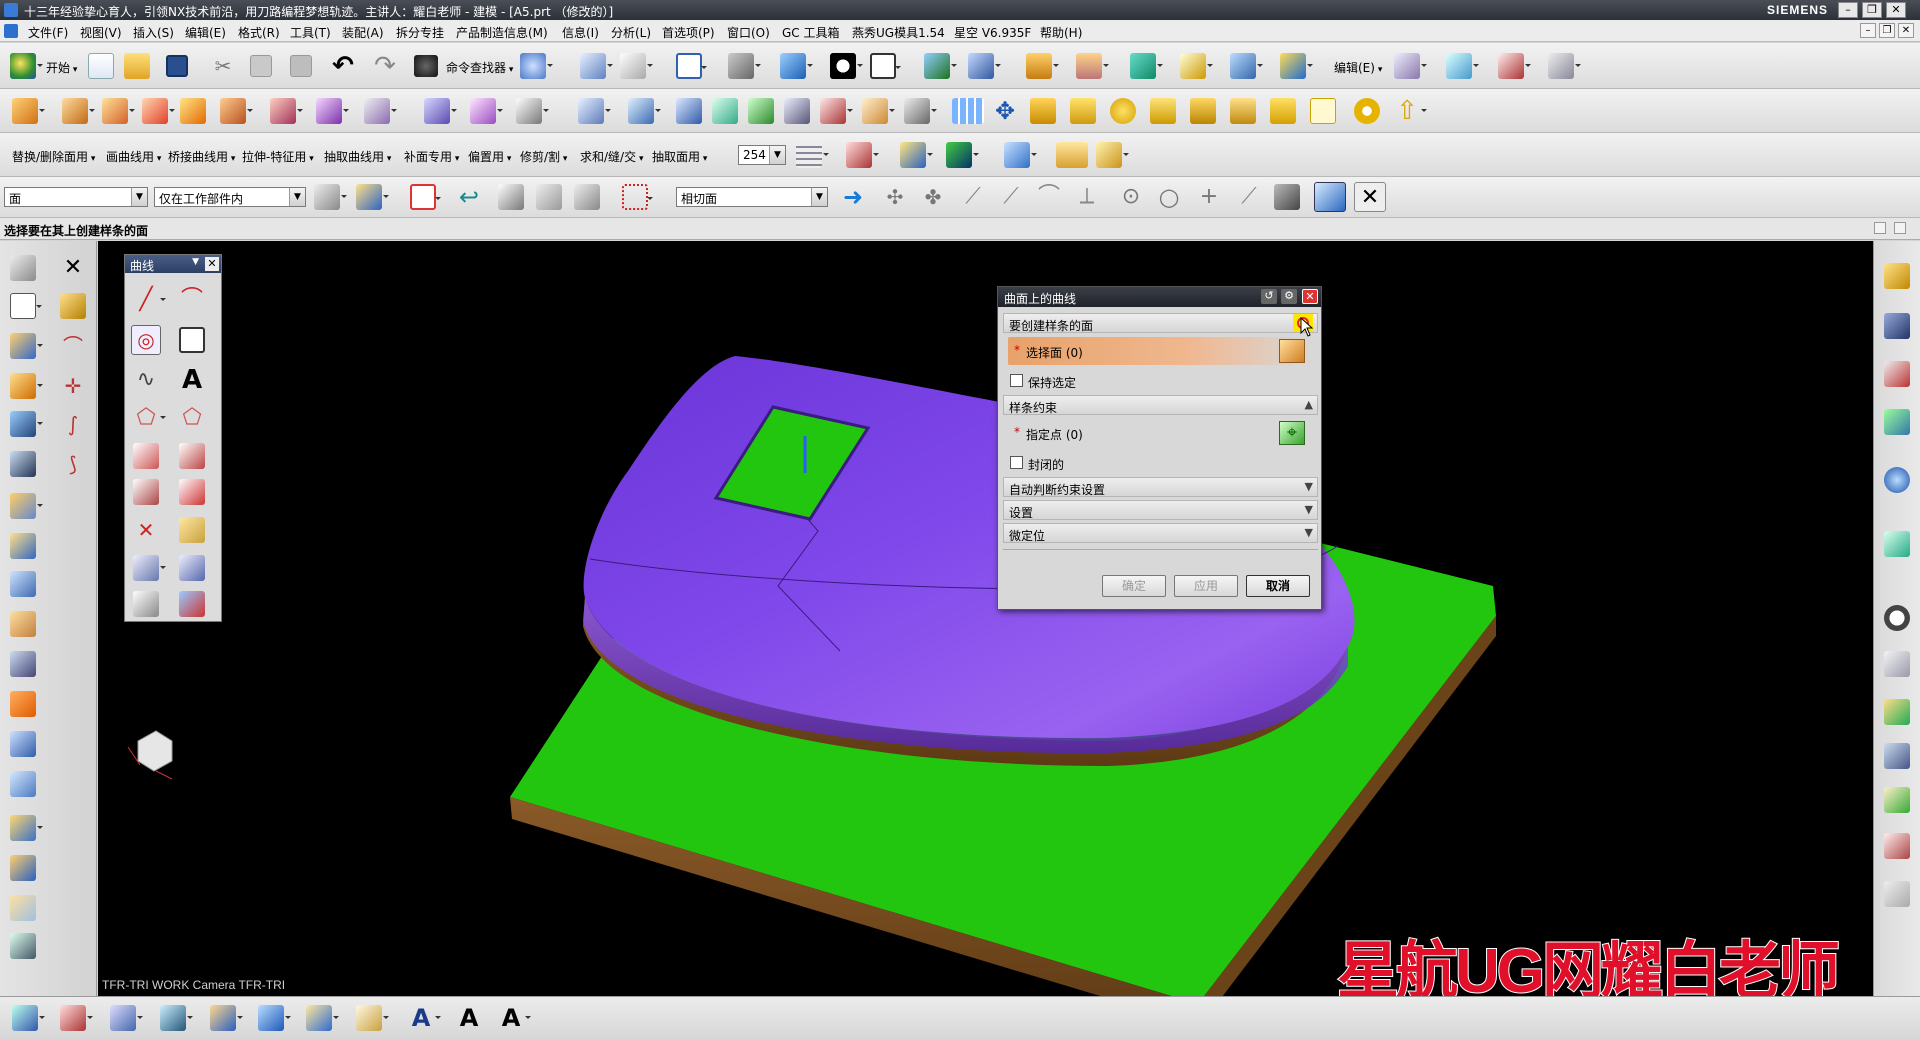  Describe the element at coordinates (1243, 111) in the screenshot. I see `lifter-icon` at that location.